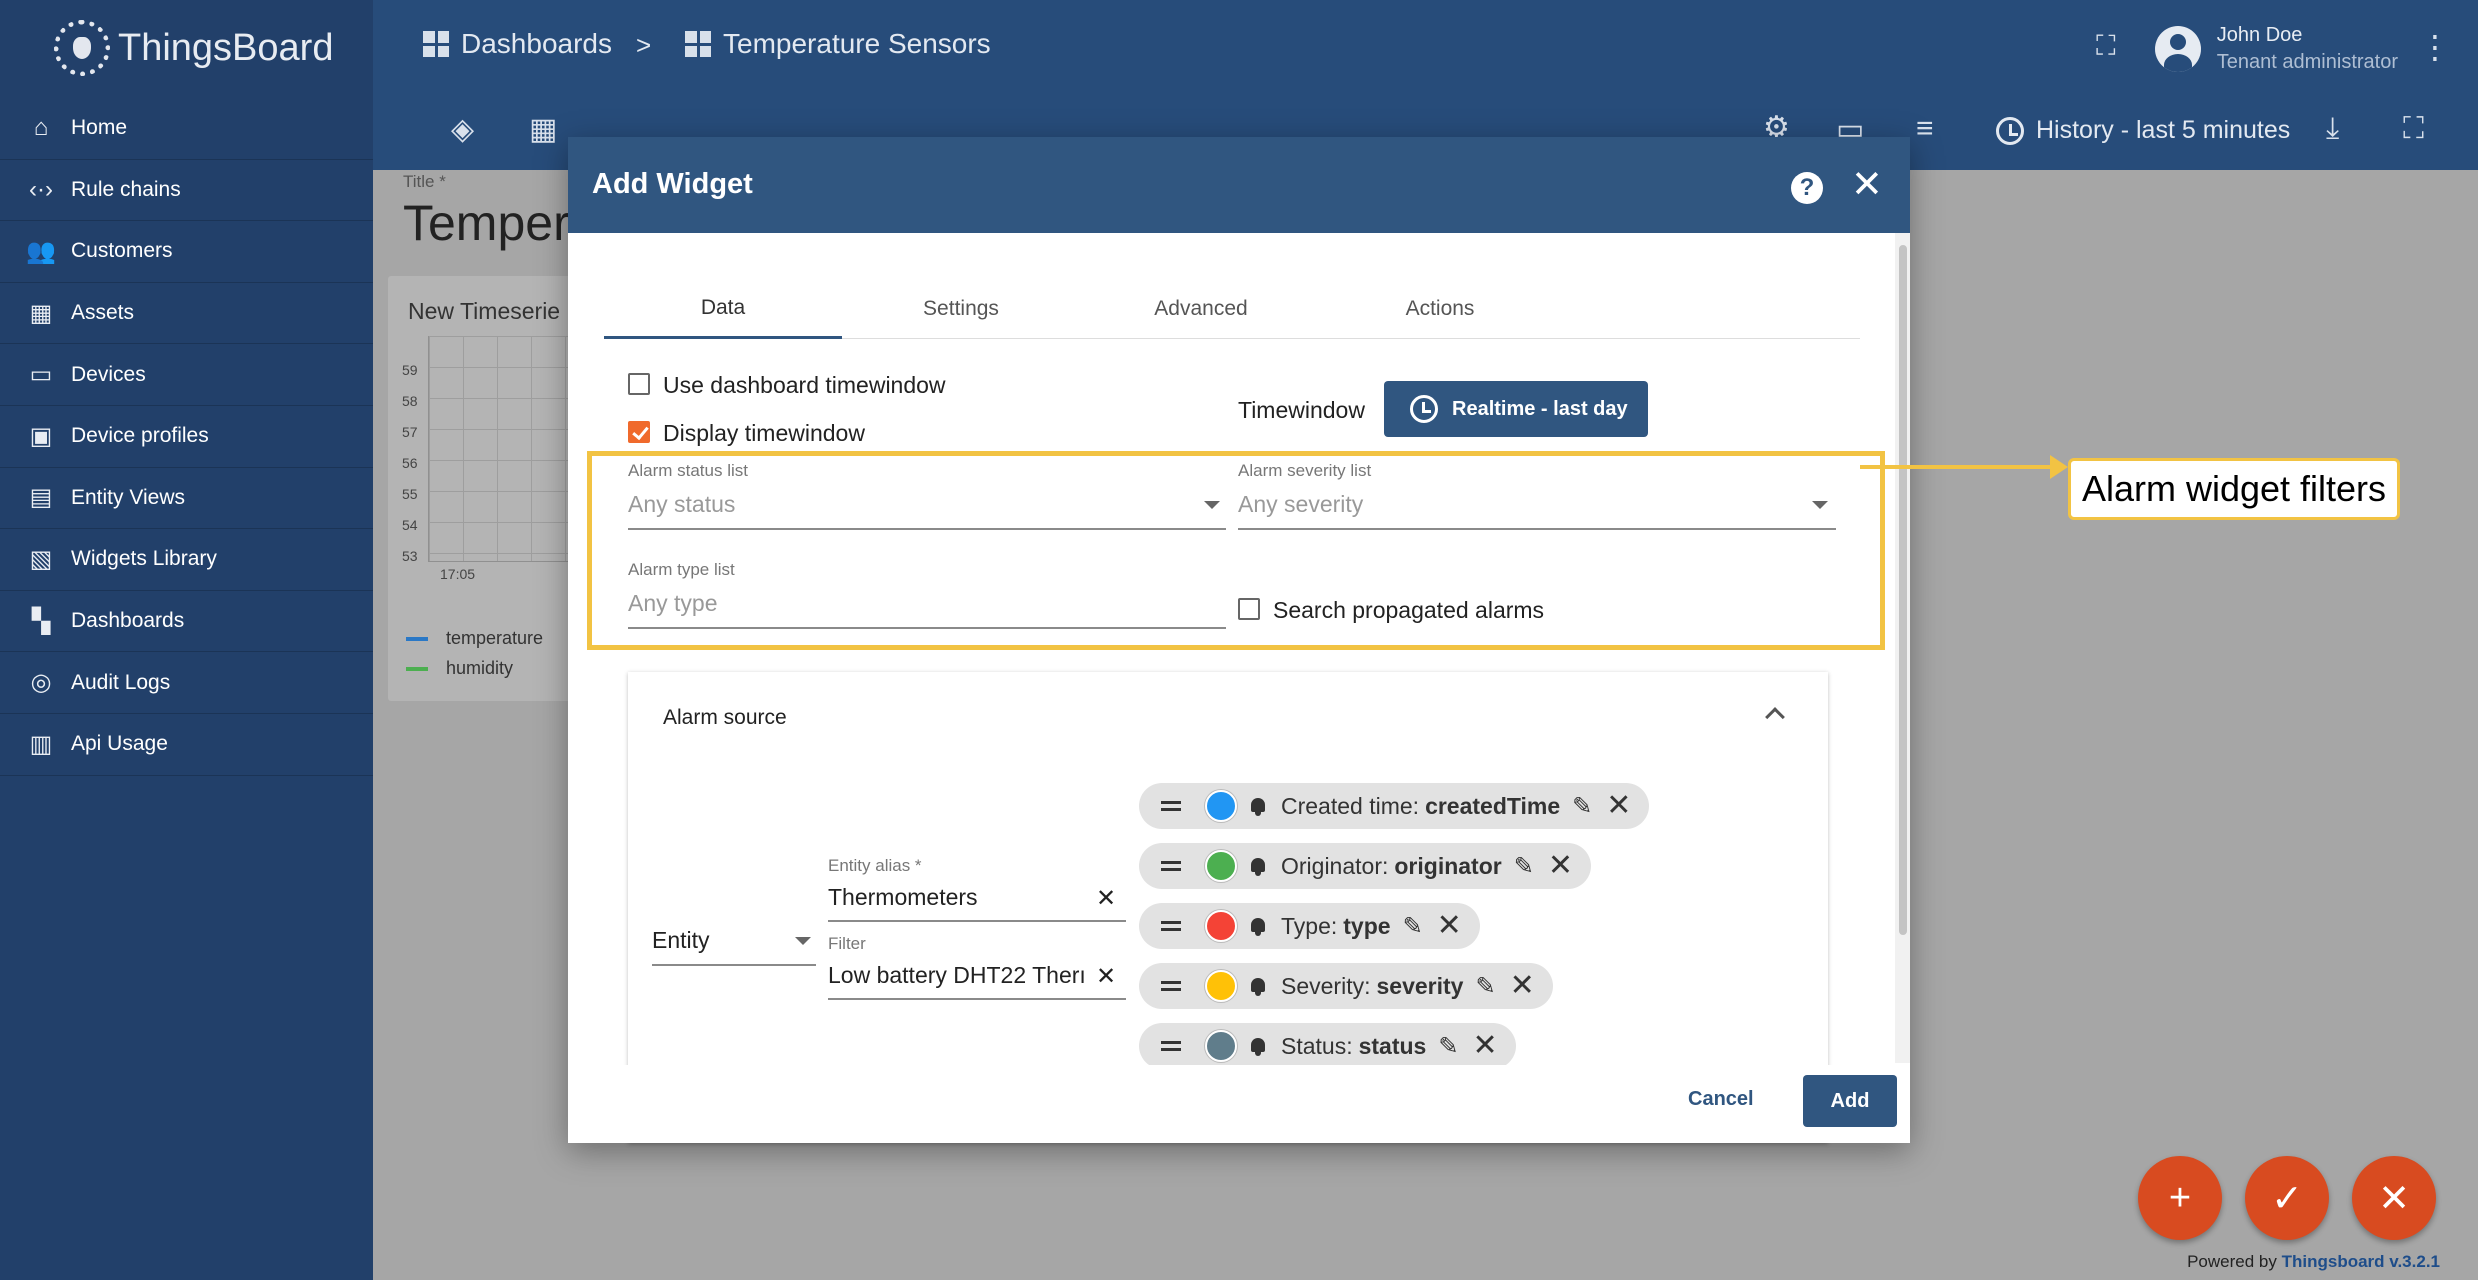  I want to click on y-tick: 56, so click(410, 463).